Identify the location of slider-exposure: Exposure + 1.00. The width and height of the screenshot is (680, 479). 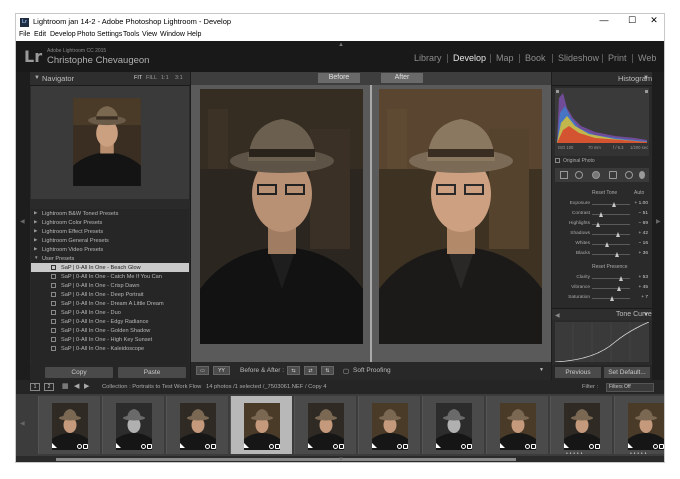
(602, 204).